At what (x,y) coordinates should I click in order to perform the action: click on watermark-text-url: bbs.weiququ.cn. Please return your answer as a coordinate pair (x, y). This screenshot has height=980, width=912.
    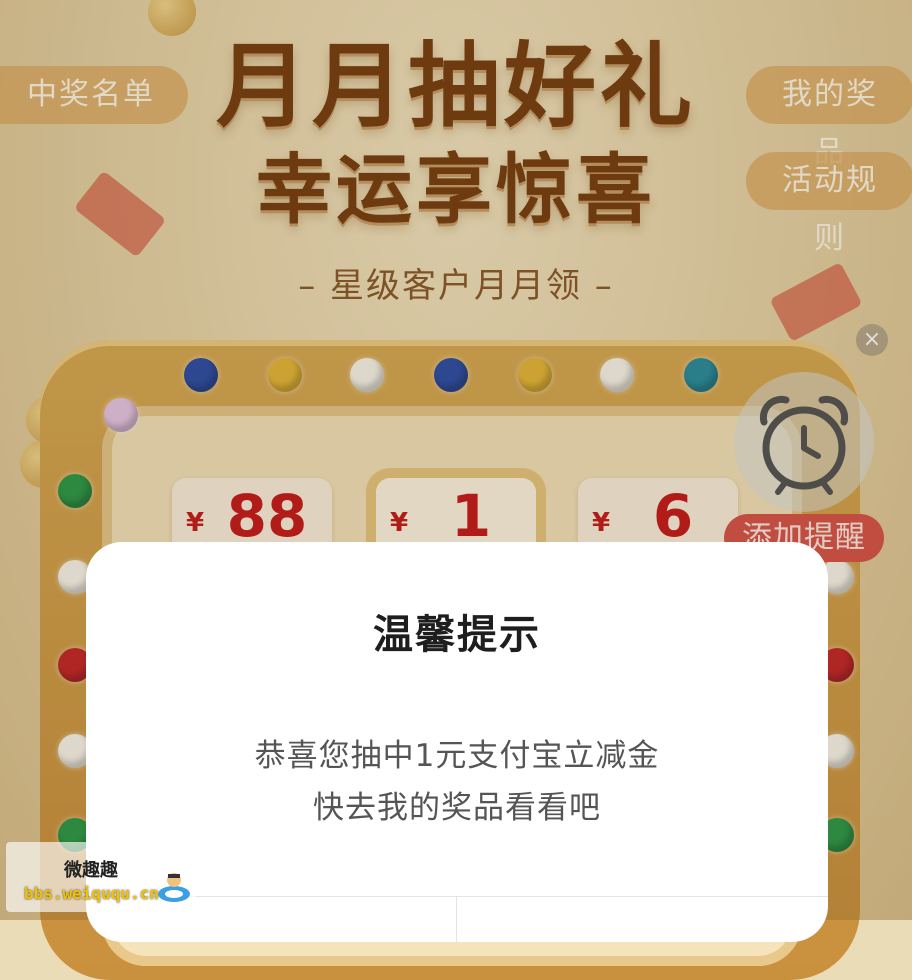
    Looking at the image, I should click on (91, 893).